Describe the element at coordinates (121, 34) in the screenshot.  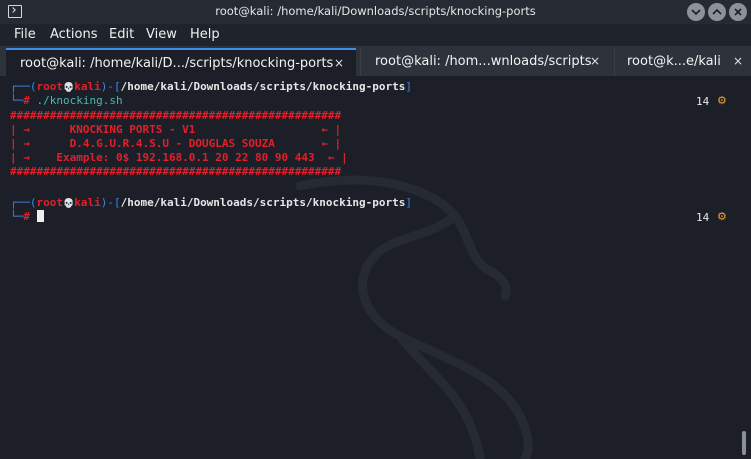
I see `menu-edit: Edit` at that location.